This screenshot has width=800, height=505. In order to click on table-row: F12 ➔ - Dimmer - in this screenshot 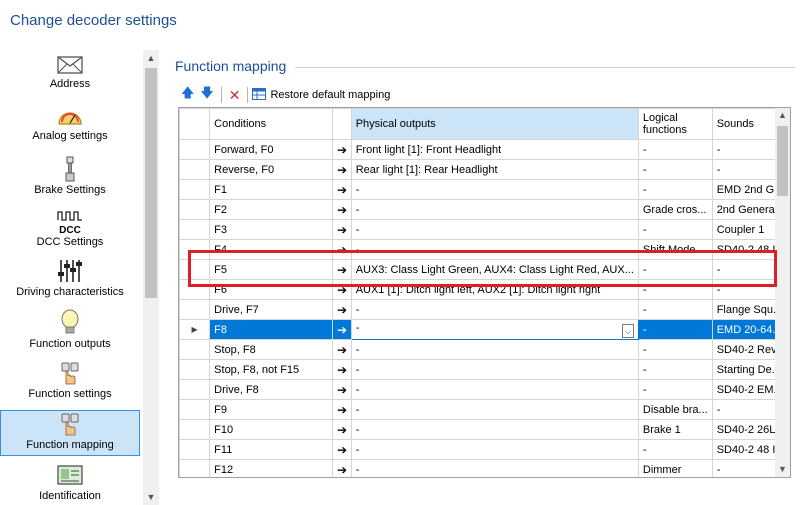, I will do `click(484, 468)`.